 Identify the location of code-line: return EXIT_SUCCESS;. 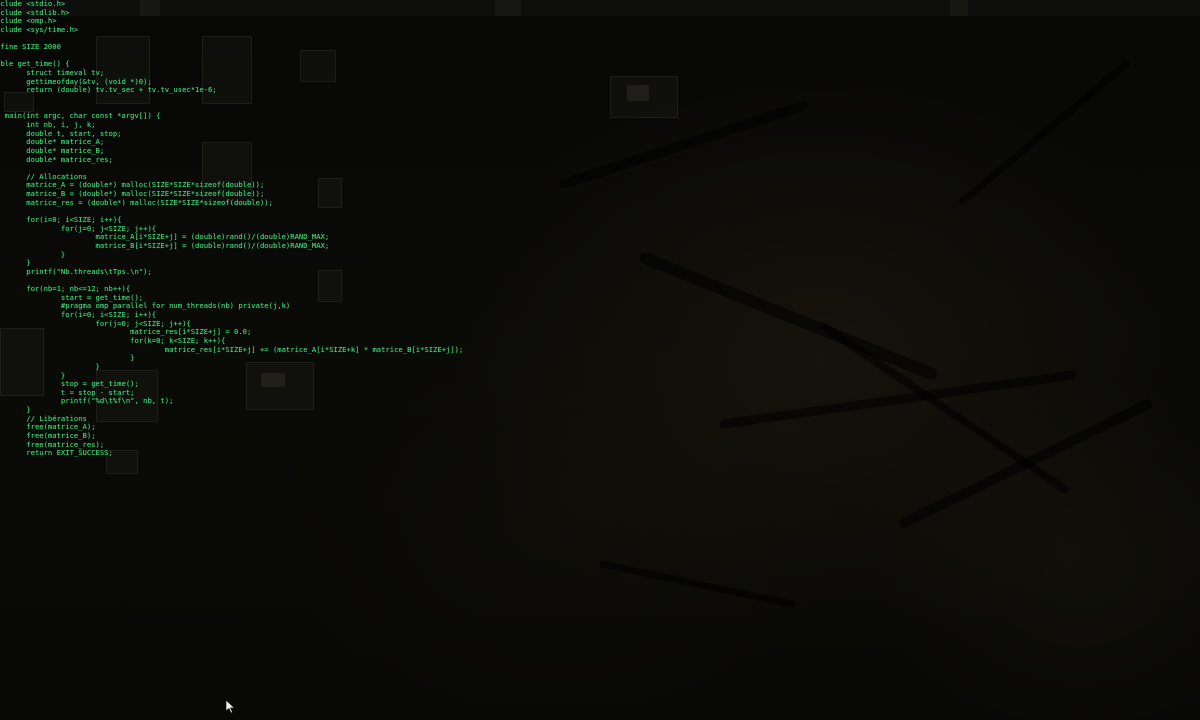
(56, 453).